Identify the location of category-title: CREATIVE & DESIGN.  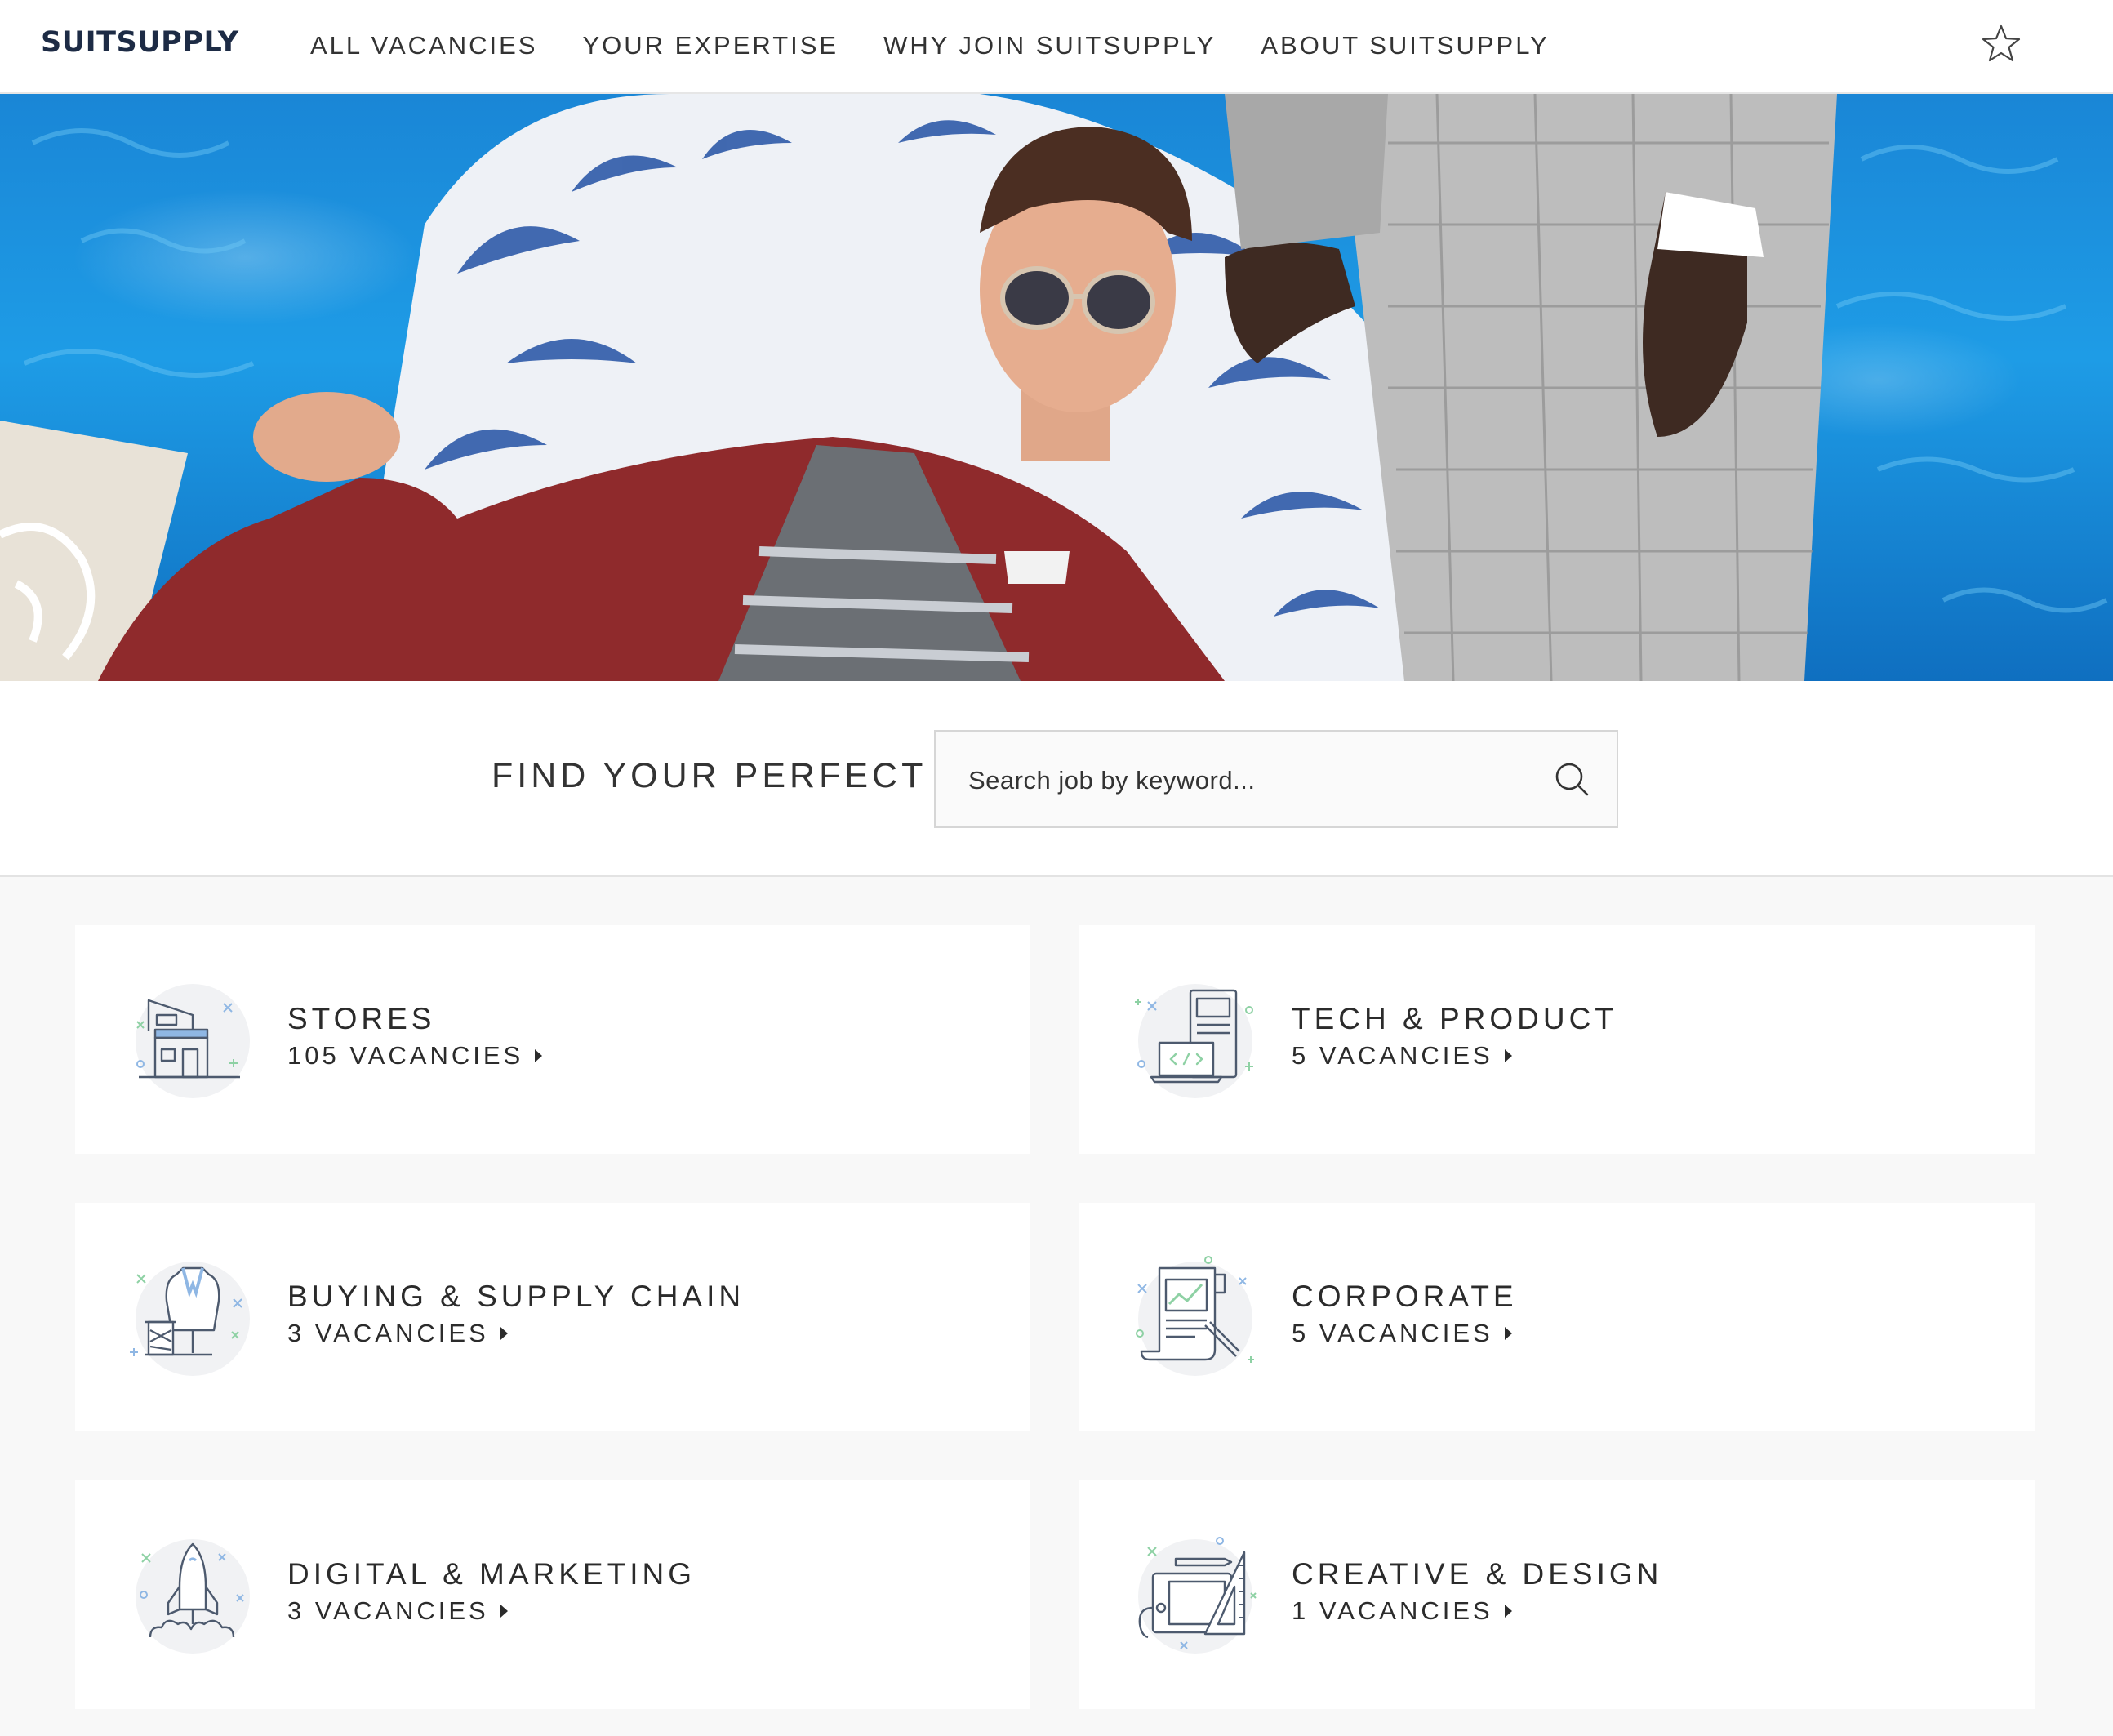
(1478, 1574).